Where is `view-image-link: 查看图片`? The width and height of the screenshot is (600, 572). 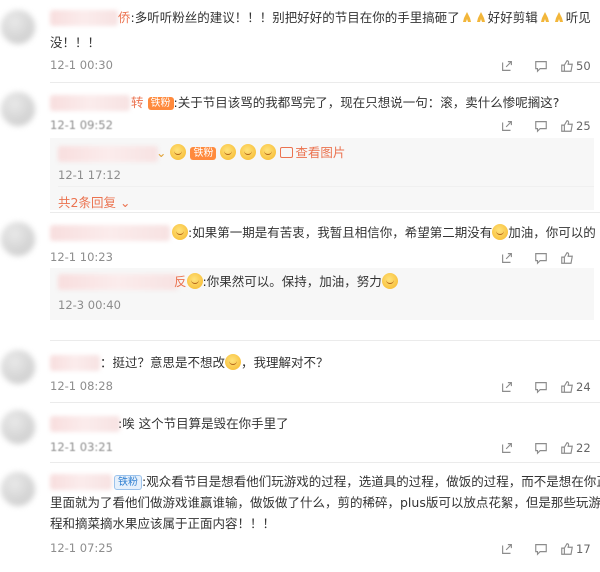 view-image-link: 查看图片 is located at coordinates (312, 152).